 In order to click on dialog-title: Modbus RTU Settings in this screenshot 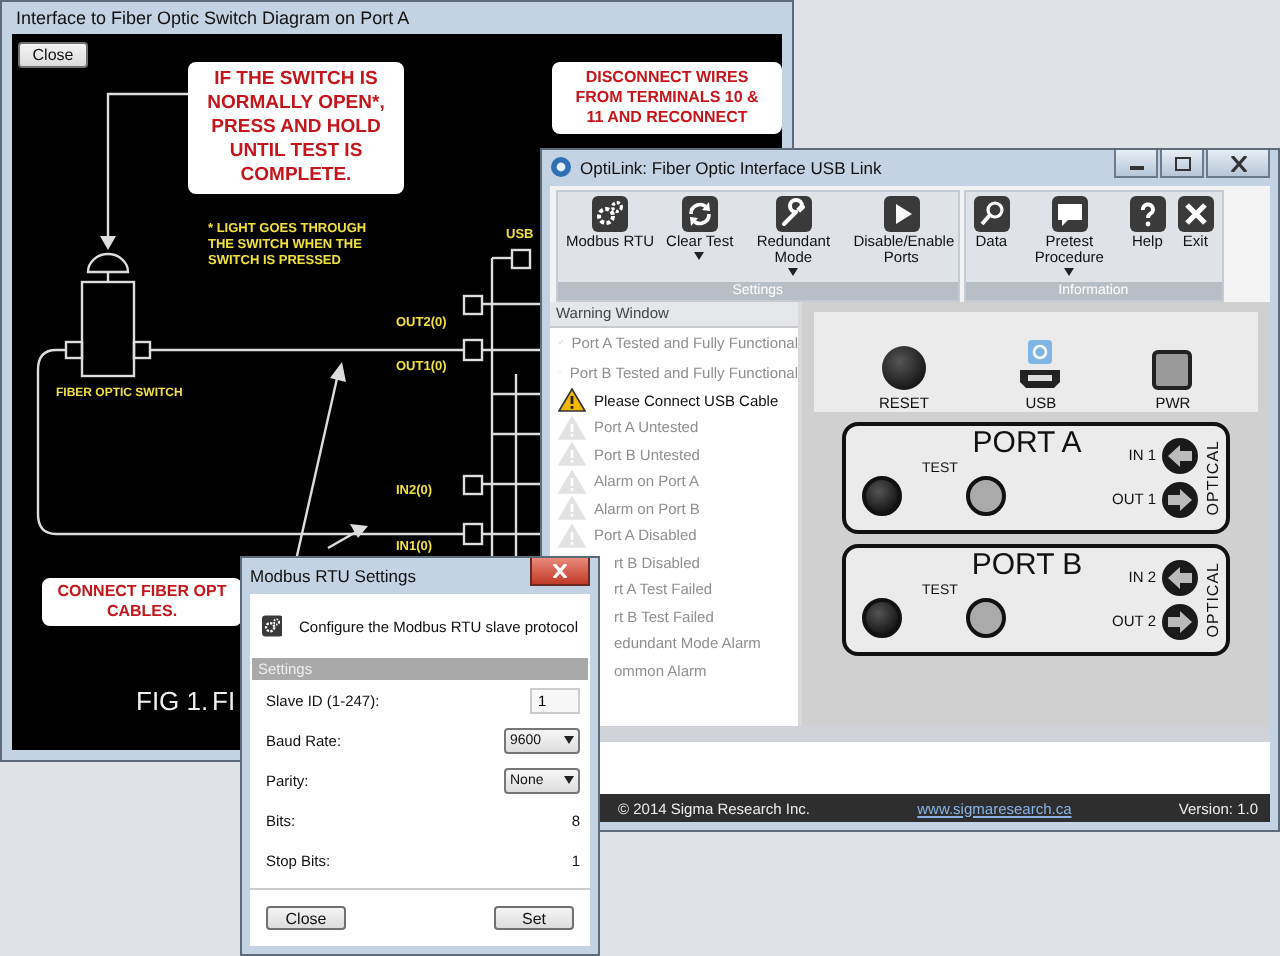, I will do `click(334, 576)`.